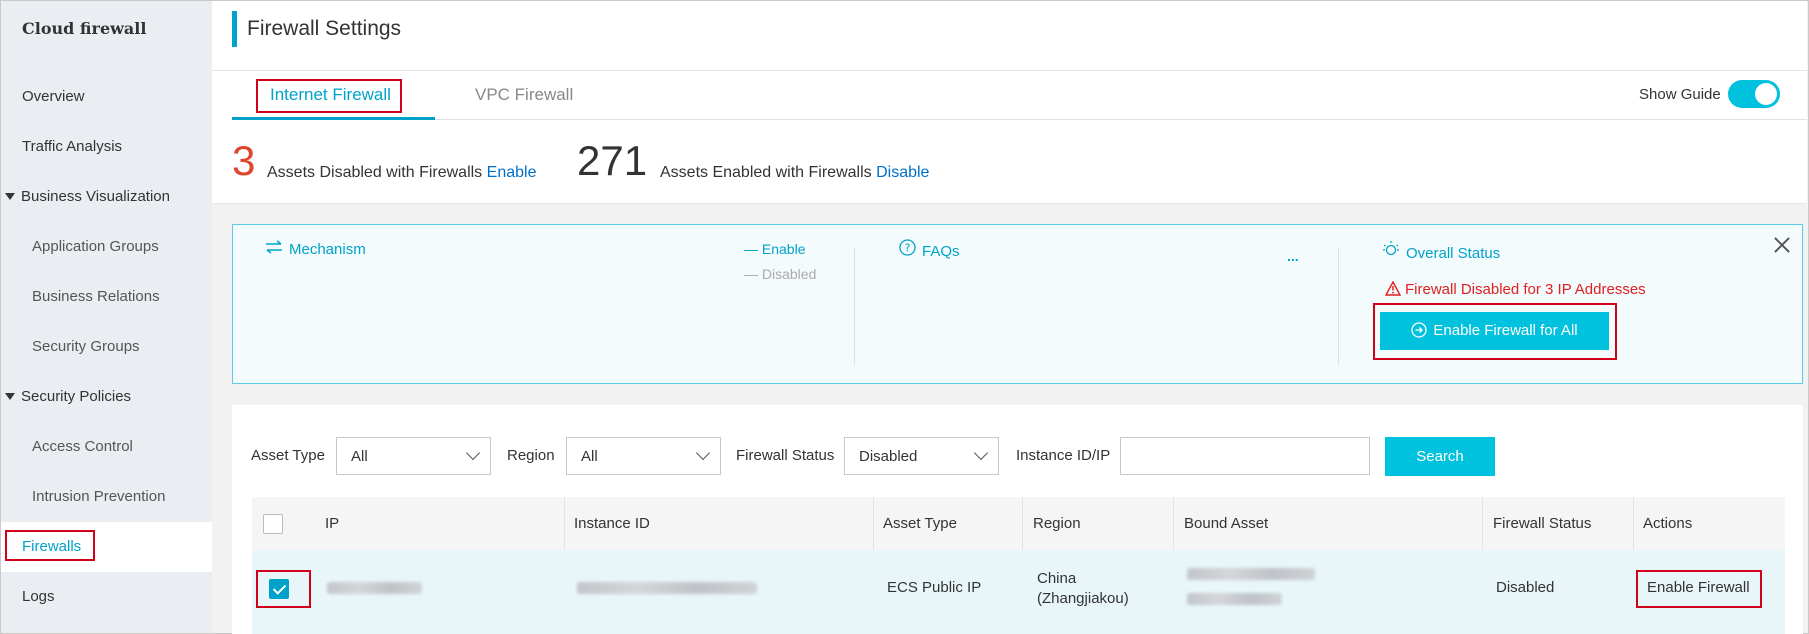 The height and width of the screenshot is (634, 1809). What do you see at coordinates (1245, 456) in the screenshot?
I see `instance-id-input` at bounding box center [1245, 456].